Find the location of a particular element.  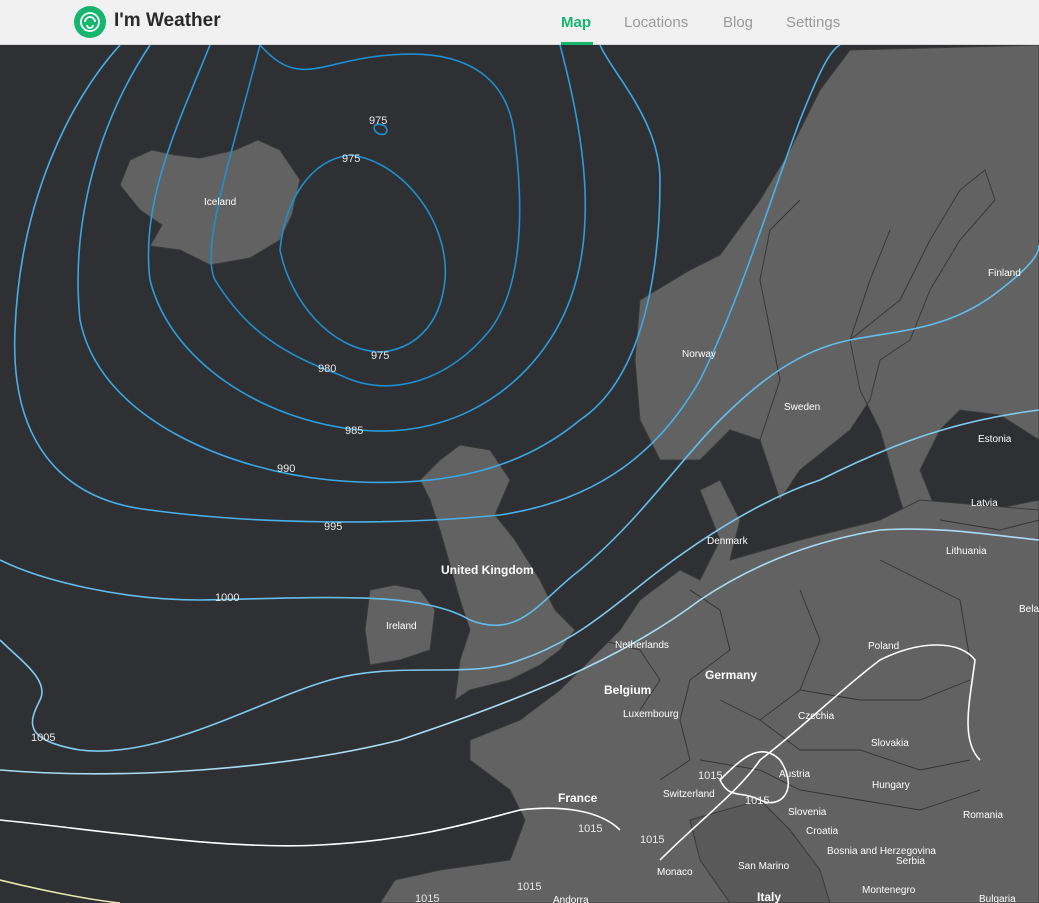

top-navbar: I'm Weather Map Locations Blog Settings is located at coordinates (519, 22).